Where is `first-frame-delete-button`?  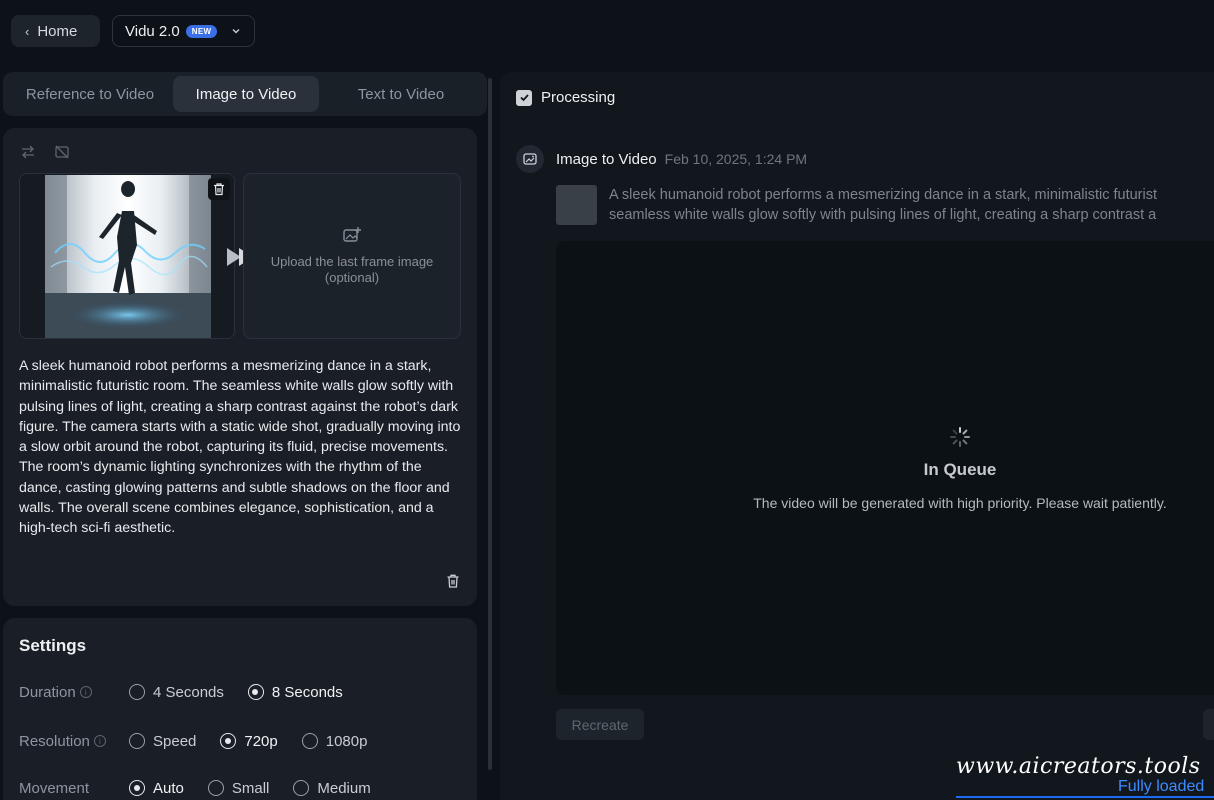 first-frame-delete-button is located at coordinates (219, 189).